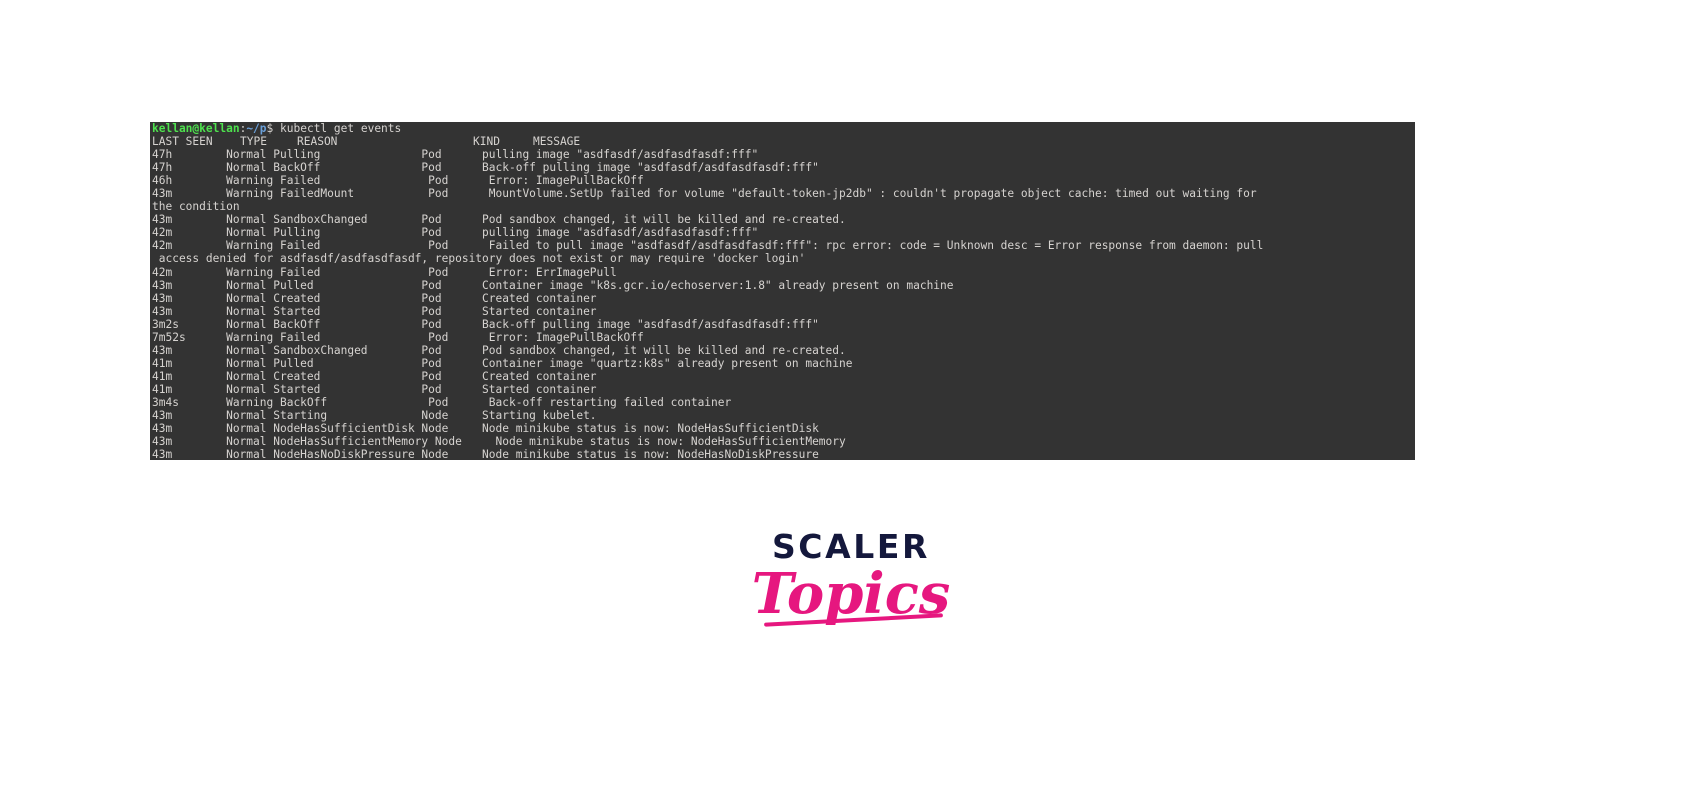 Image resolution: width=1702 pixels, height=810 pixels. I want to click on column-header-type: TYPE, so click(253, 142).